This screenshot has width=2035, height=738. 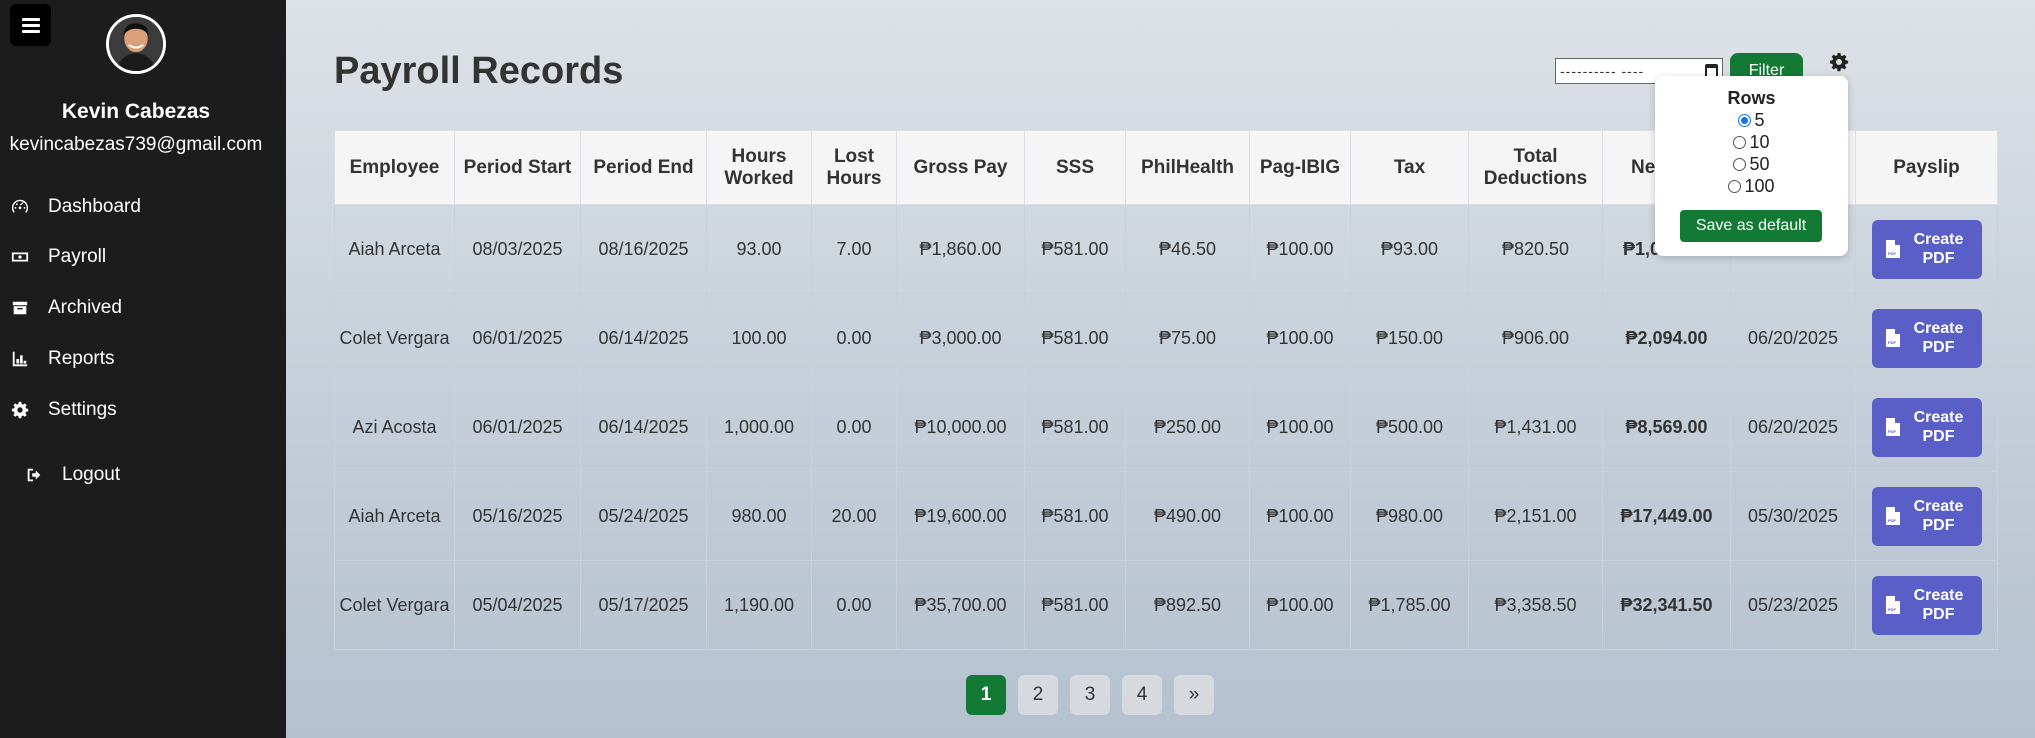 I want to click on sidebar-item-settings: Settings, so click(x=63, y=410).